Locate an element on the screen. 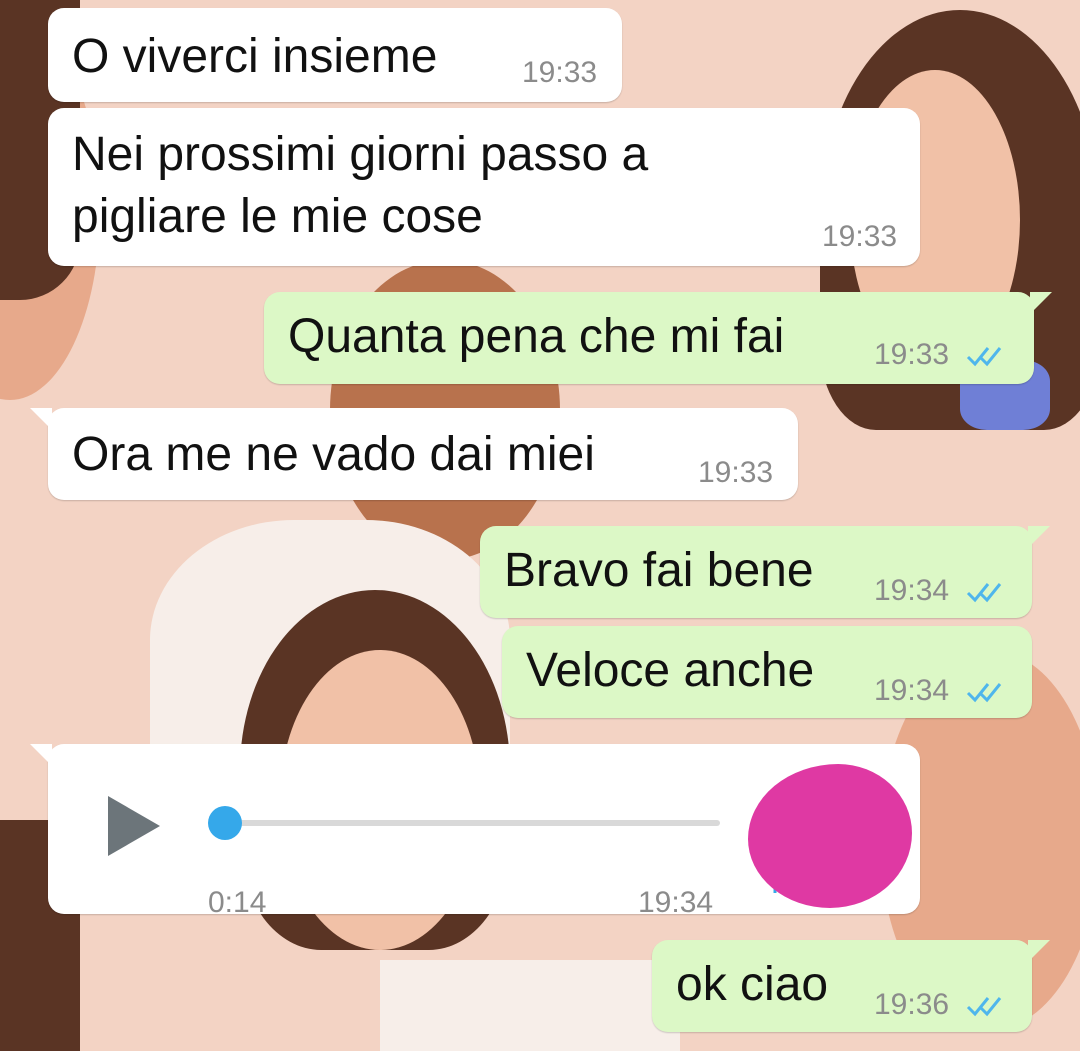 The width and height of the screenshot is (1080, 1051). message-bubble-incoming: O viverci insieme 19:33 is located at coordinates (335, 55).